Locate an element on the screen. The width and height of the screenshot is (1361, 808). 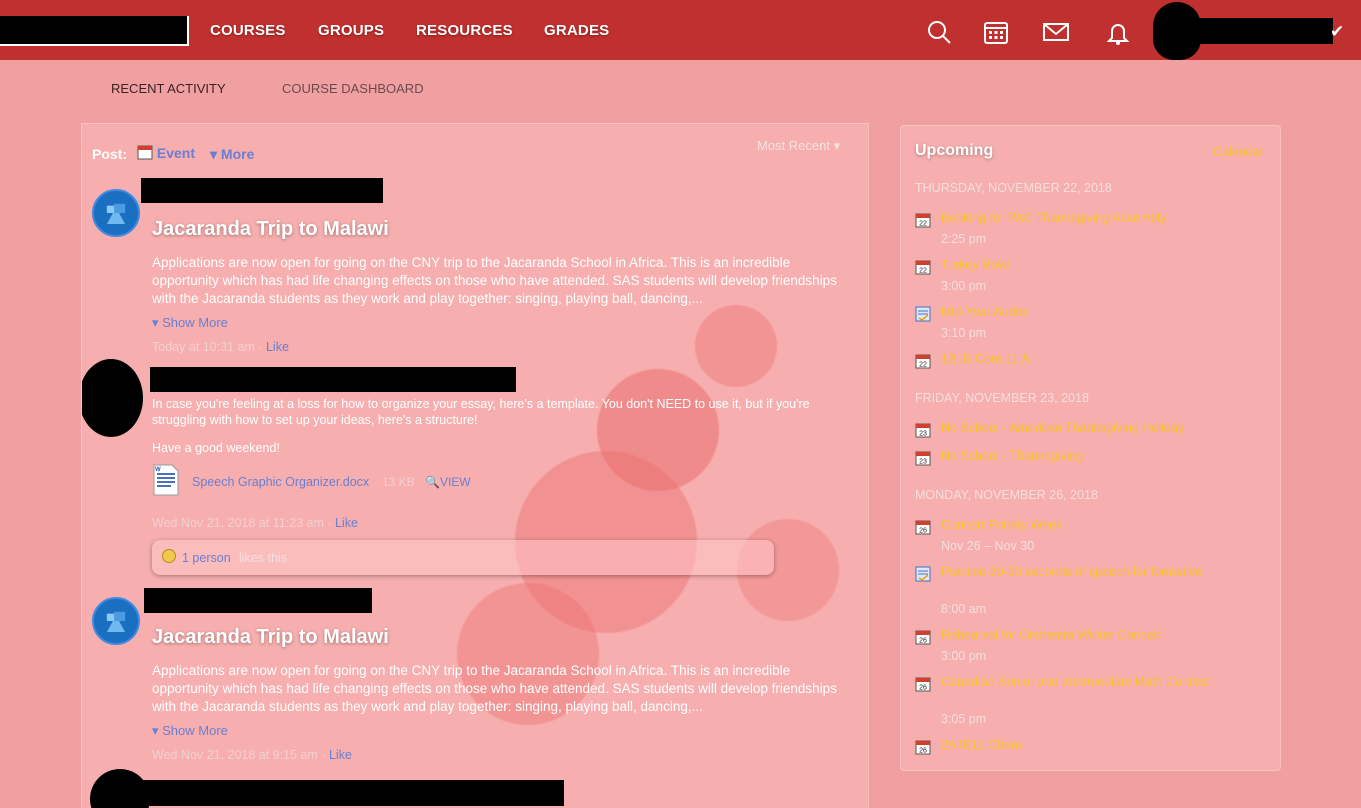
day-heading: THURSDAY, NOVEMBER 22, 2018 is located at coordinates (1013, 188).